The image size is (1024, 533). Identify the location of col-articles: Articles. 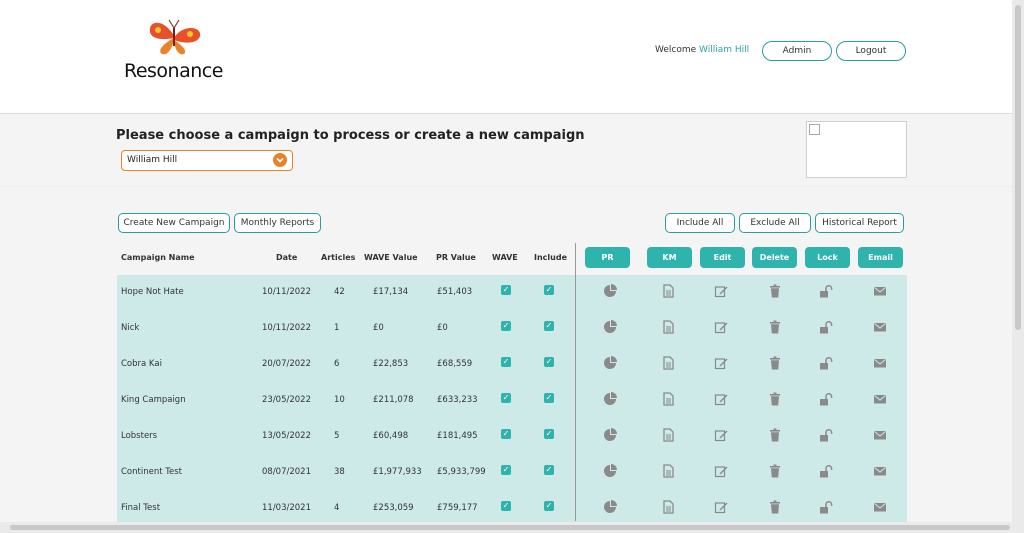
(338, 257).